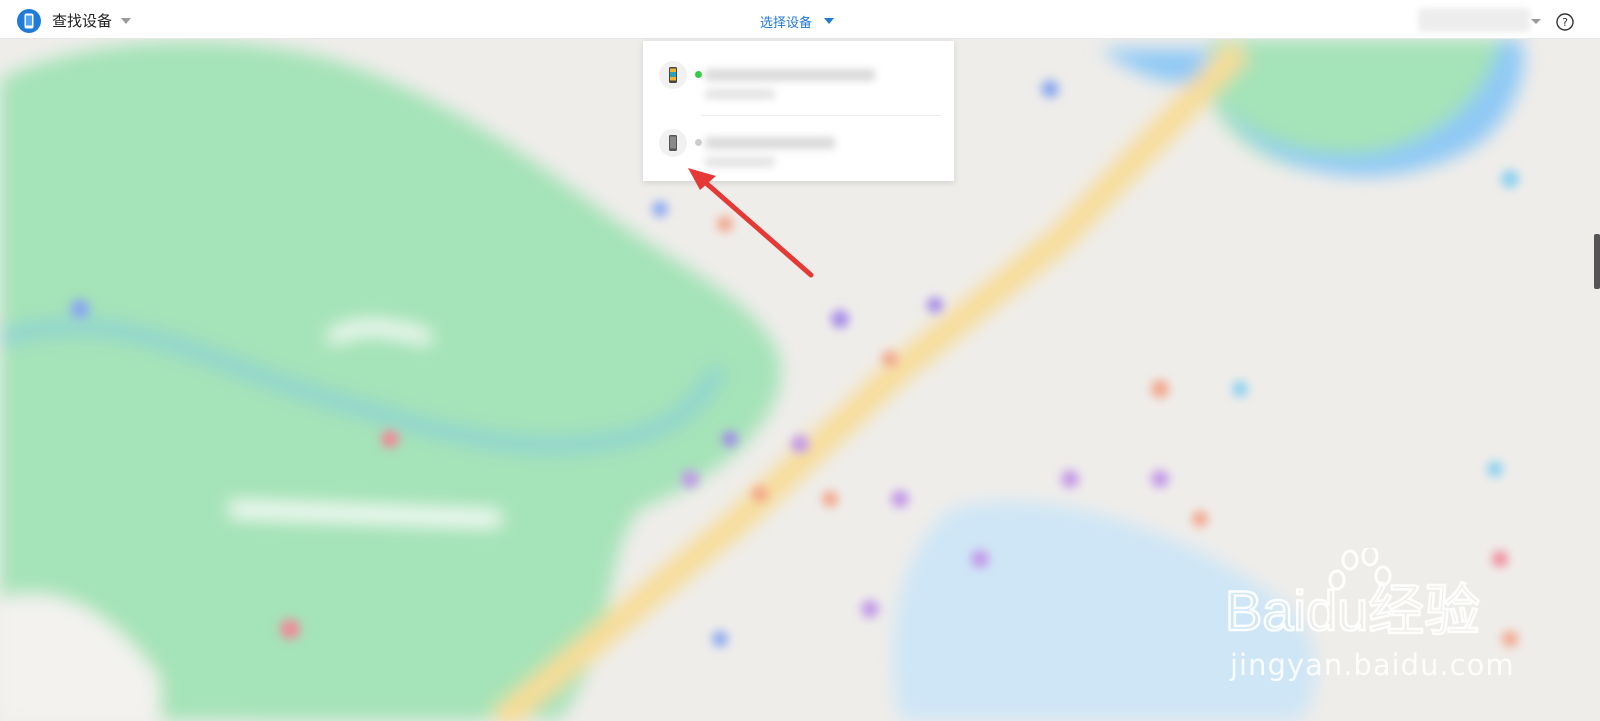 This screenshot has width=1600, height=721. I want to click on smartphone-gray-icon, so click(673, 143).